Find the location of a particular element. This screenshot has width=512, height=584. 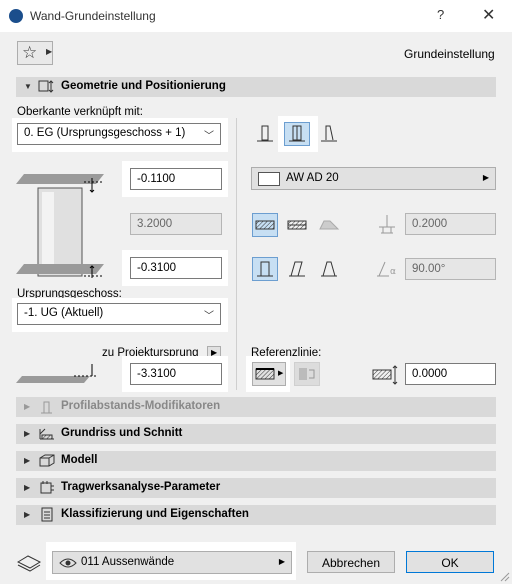

favorites-button: ☆ ▶ is located at coordinates (35, 53).